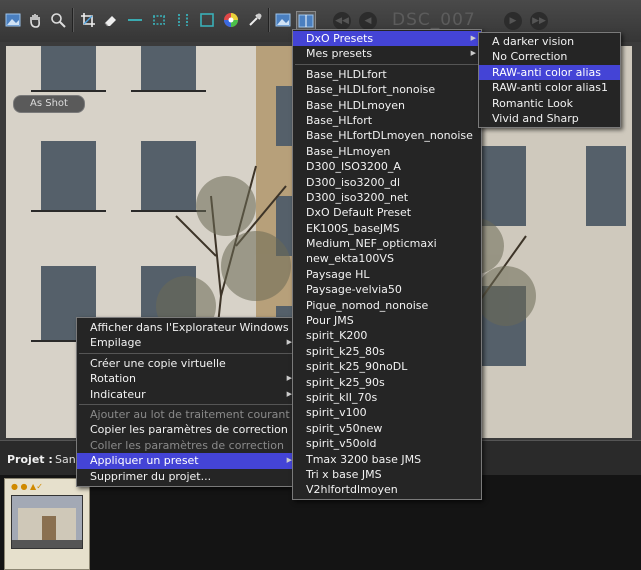  I want to click on preset-item: Paysage-velvia50, so click(387, 289).